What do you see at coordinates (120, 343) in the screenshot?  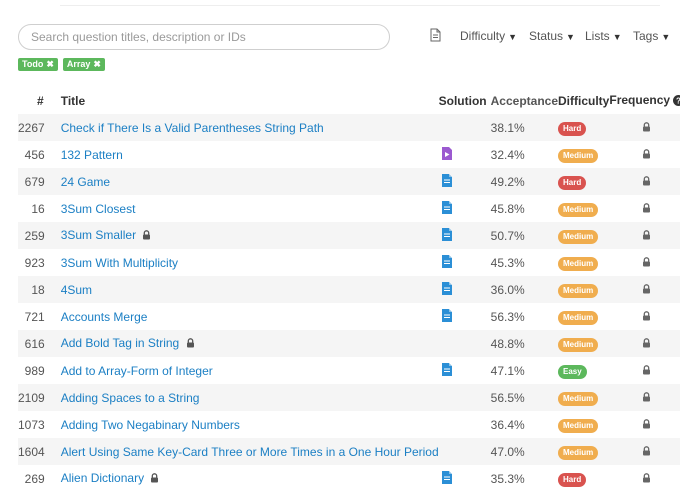 I see `problem-title-link: Add Bold Tag in String` at bounding box center [120, 343].